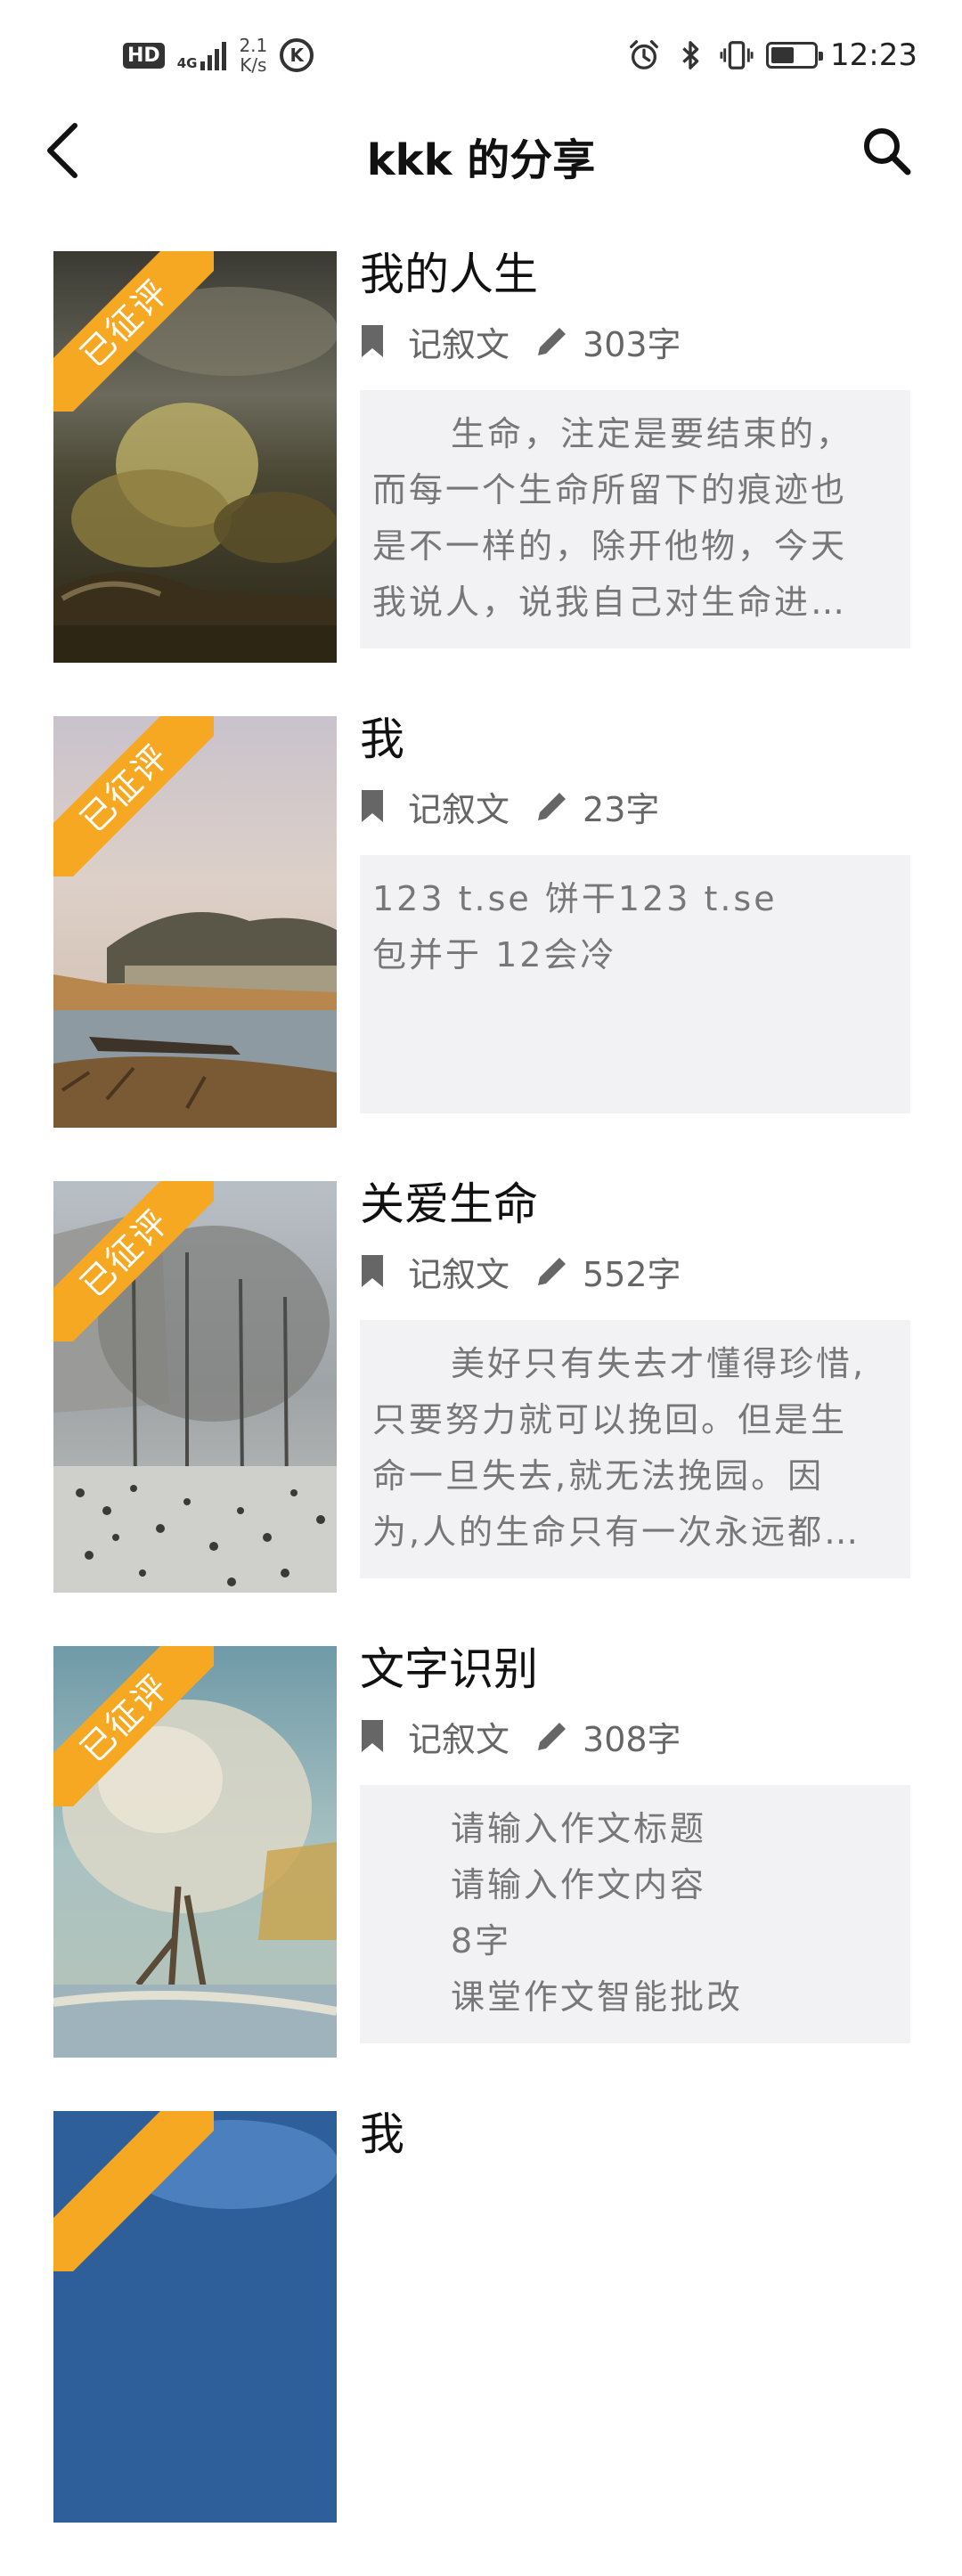 The image size is (962, 2576). What do you see at coordinates (579, 1884) in the screenshot?
I see `excerpt-line: 请输入作文内容` at bounding box center [579, 1884].